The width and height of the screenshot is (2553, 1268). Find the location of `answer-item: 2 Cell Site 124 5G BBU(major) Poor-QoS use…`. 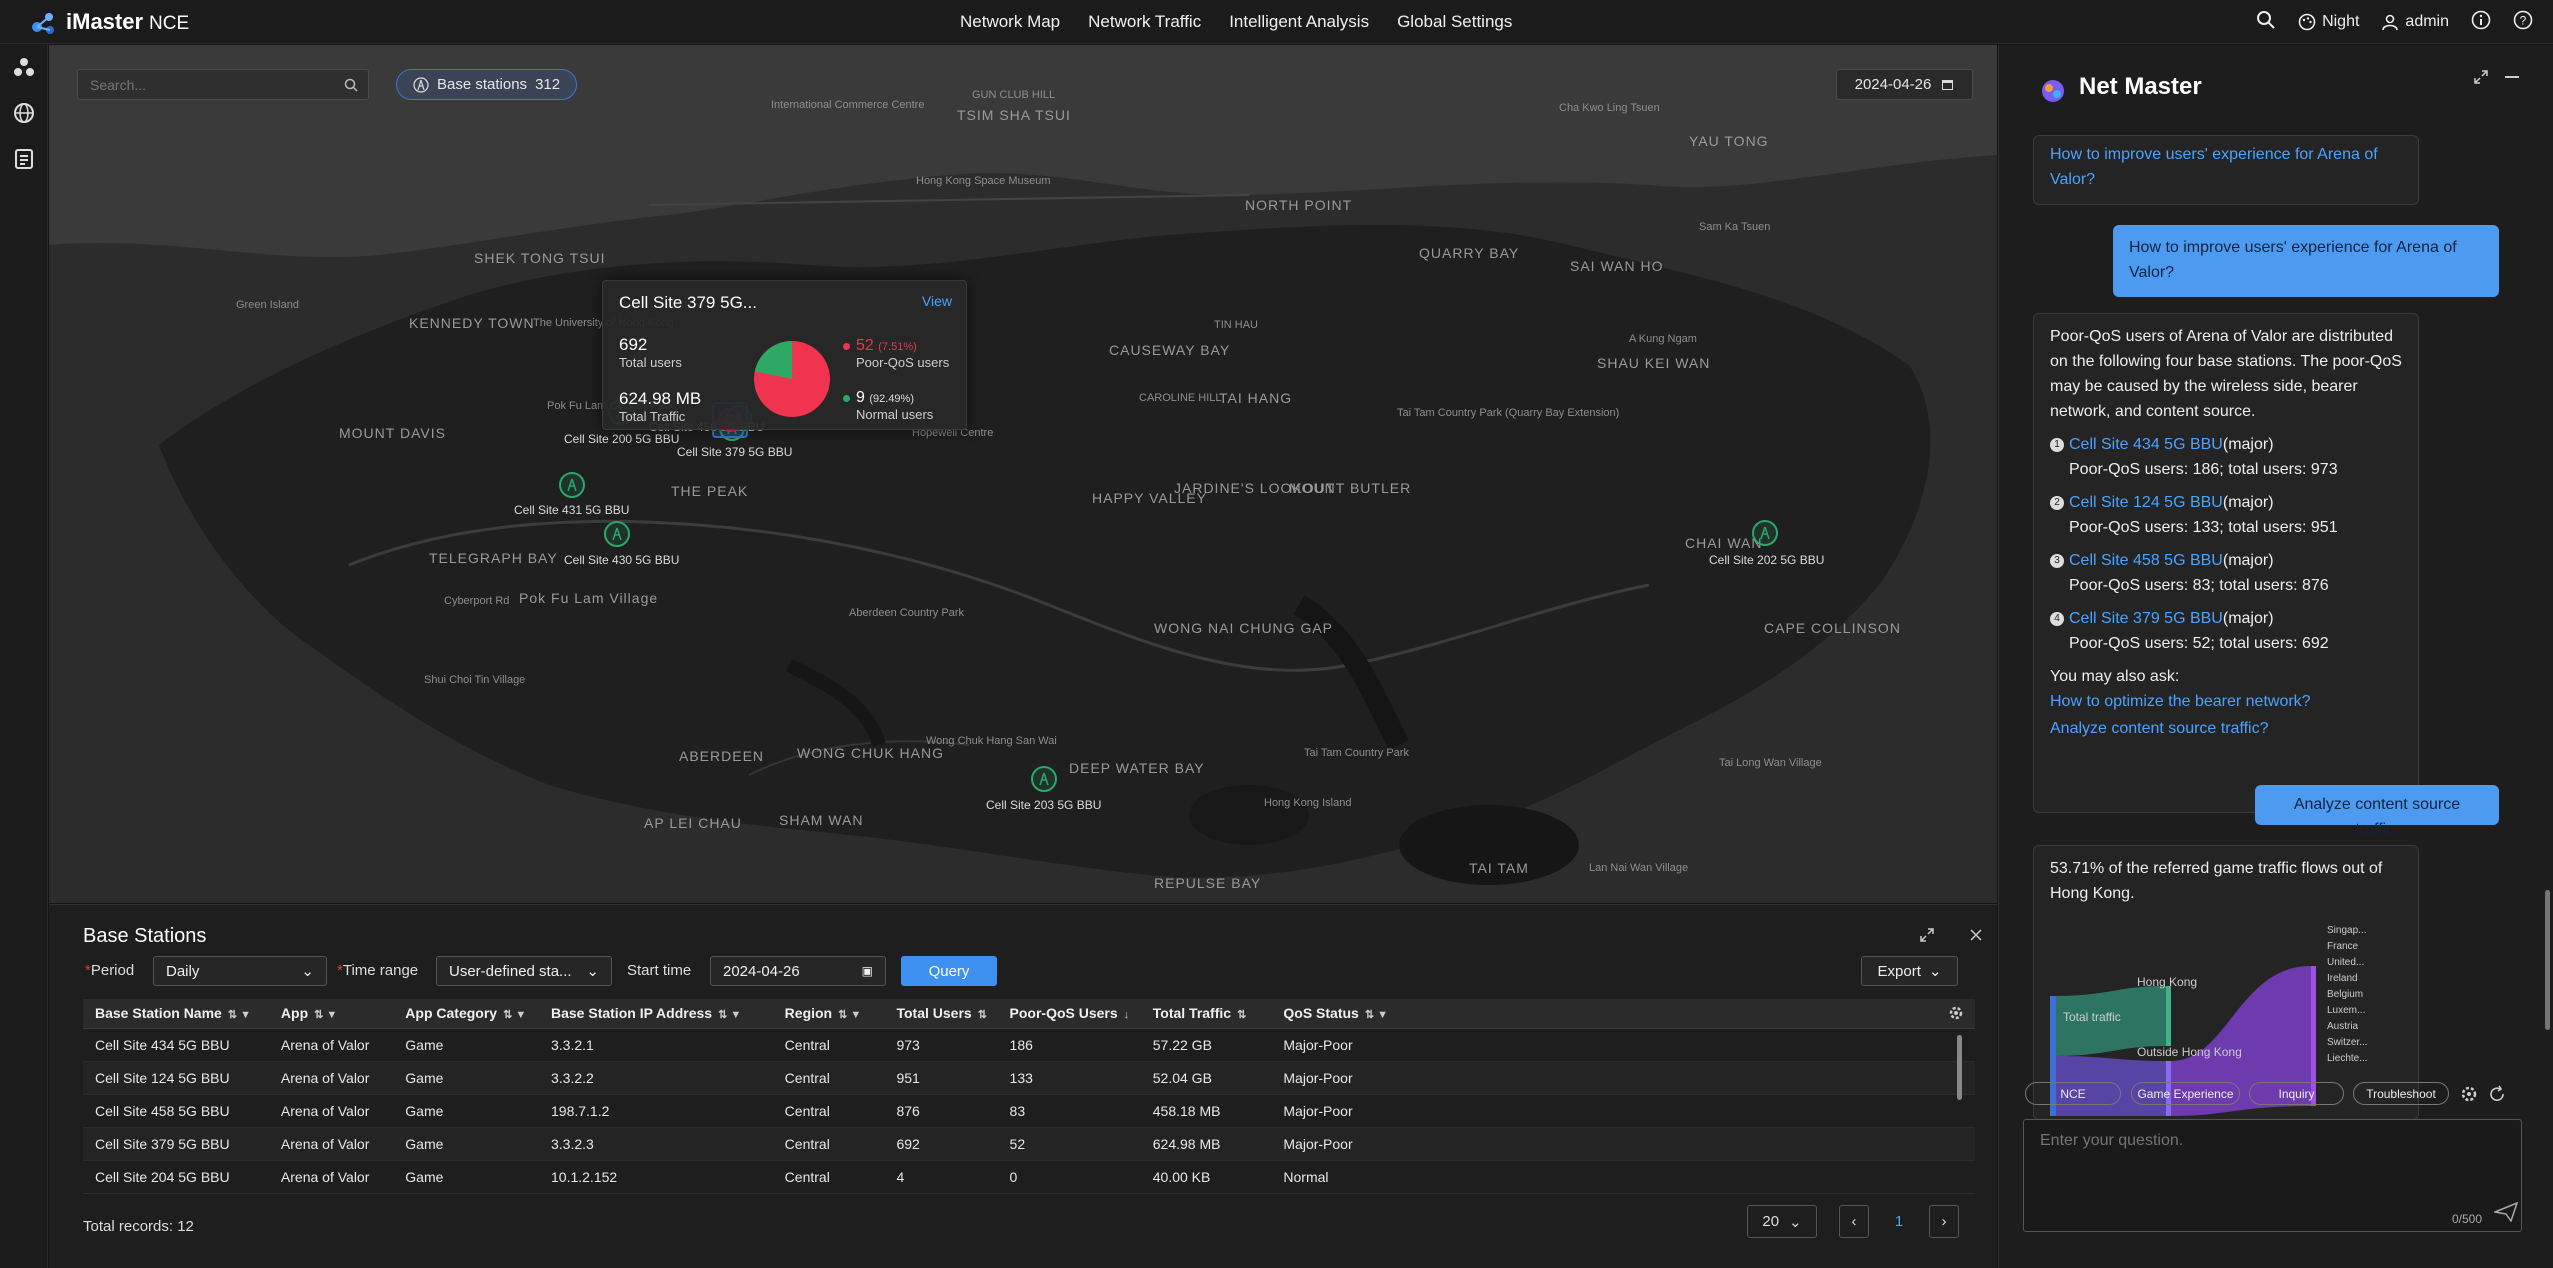

answer-item: 2 Cell Site 124 5G BBU(major) Poor-QoS use… is located at coordinates (2226, 515).